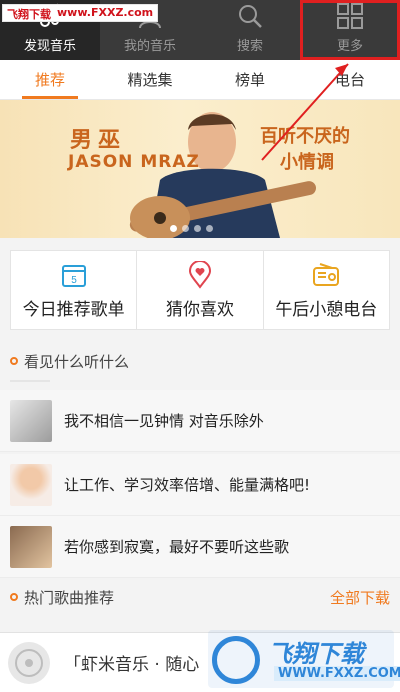 The height and width of the screenshot is (692, 400). I want to click on vinyl-icon, so click(29, 662).